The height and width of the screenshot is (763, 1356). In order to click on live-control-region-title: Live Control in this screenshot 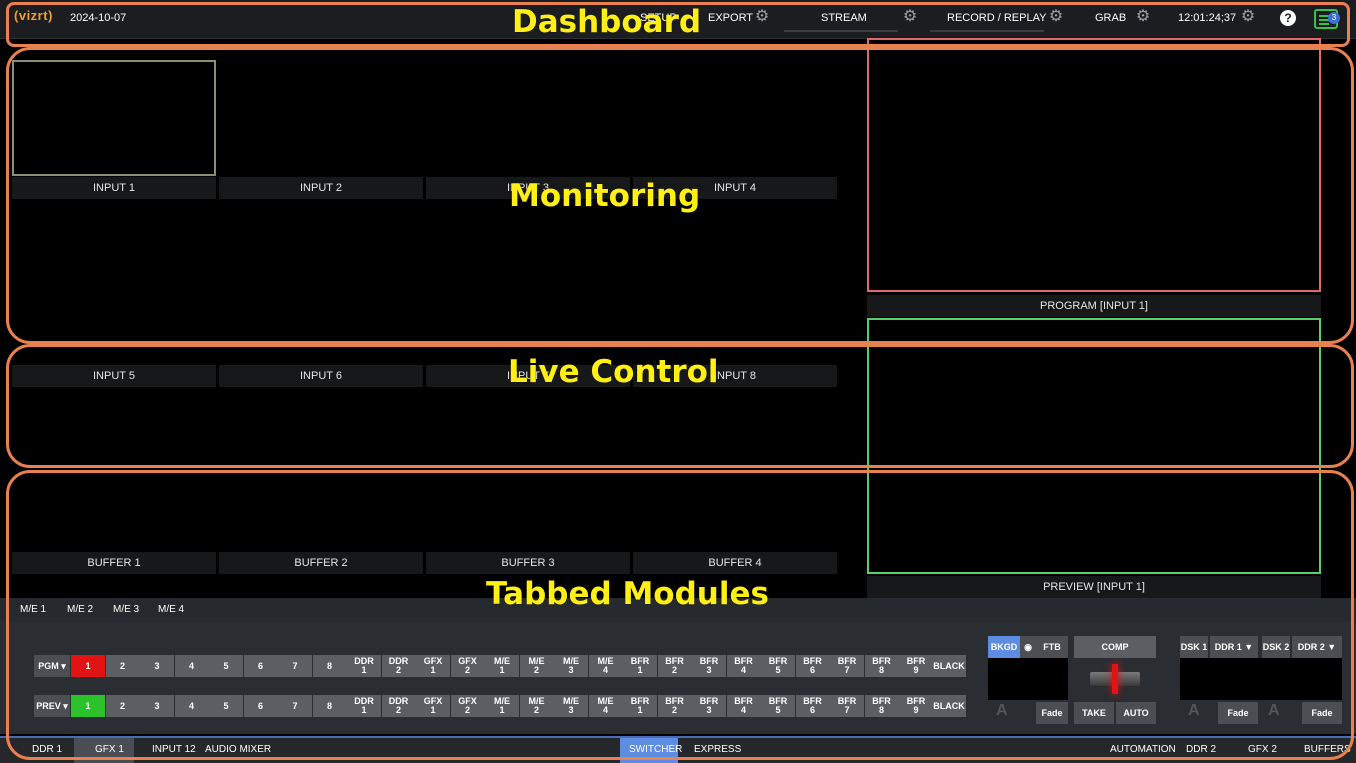, I will do `click(613, 372)`.